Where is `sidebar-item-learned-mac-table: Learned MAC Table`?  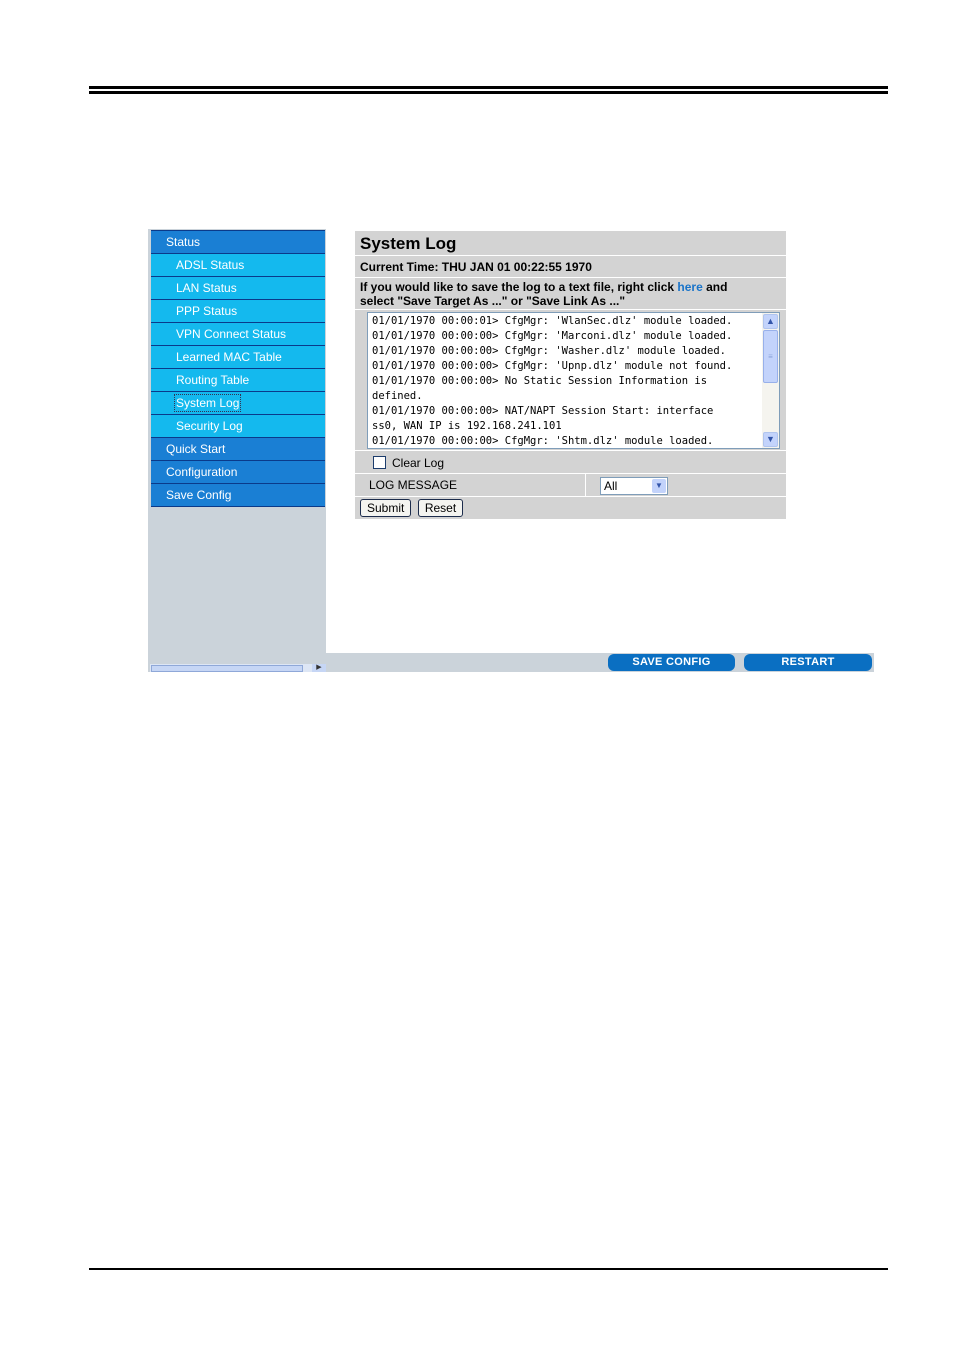 sidebar-item-learned-mac-table: Learned MAC Table is located at coordinates (238, 357).